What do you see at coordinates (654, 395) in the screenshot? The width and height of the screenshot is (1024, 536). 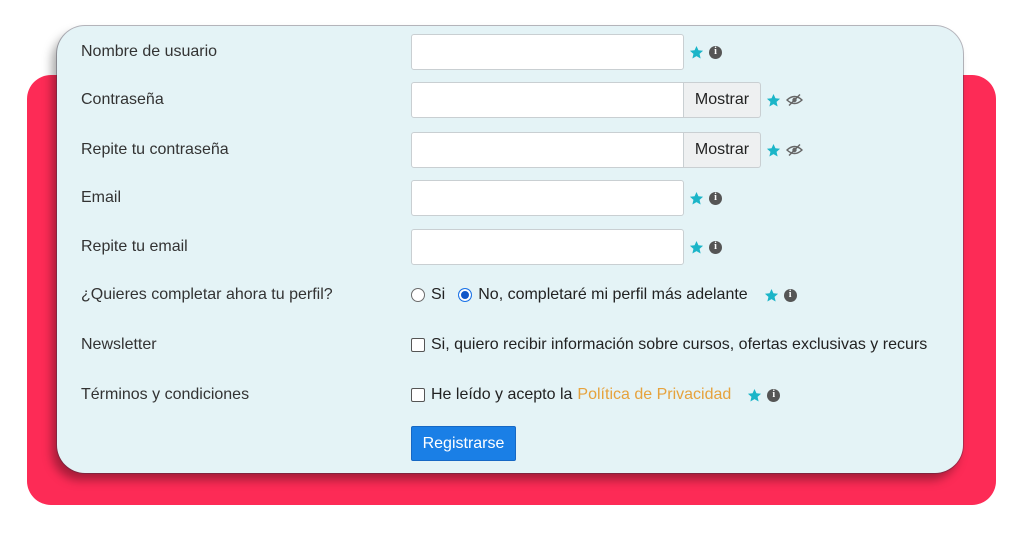 I see `privacy-policy-link: Política de Privacidad` at bounding box center [654, 395].